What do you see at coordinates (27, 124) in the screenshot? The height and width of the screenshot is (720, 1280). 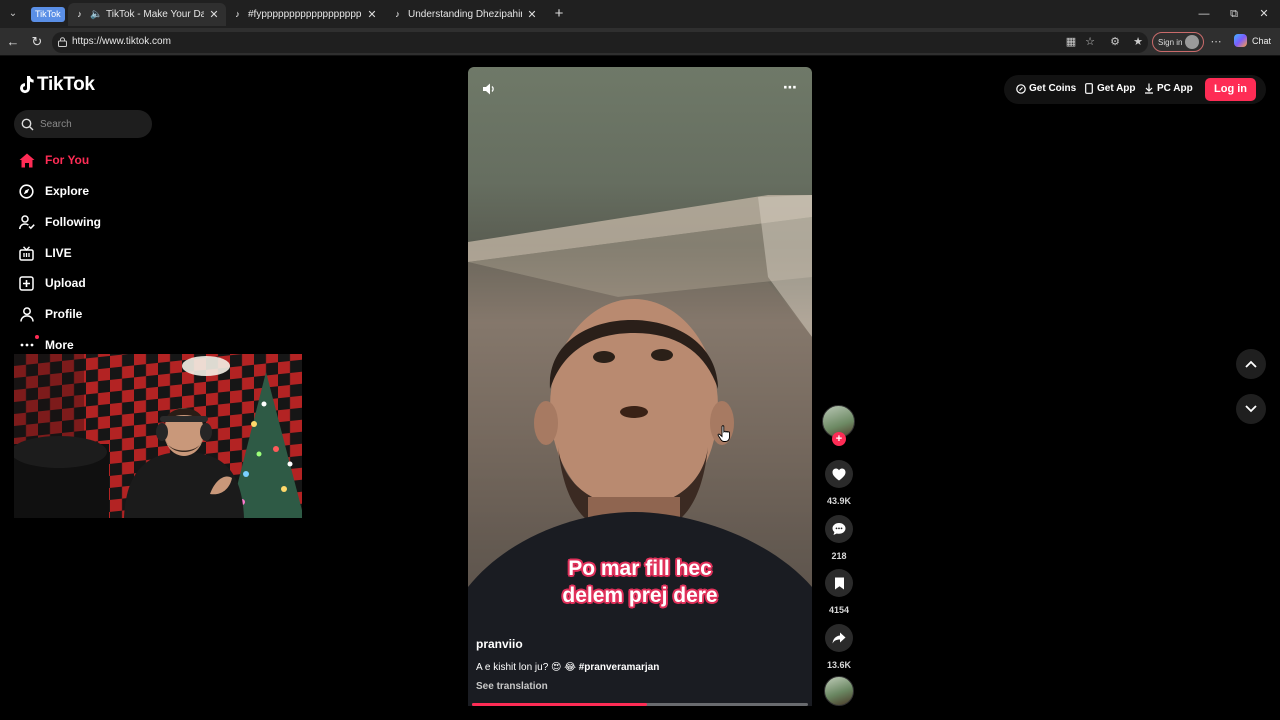 I see `search-icon` at bounding box center [27, 124].